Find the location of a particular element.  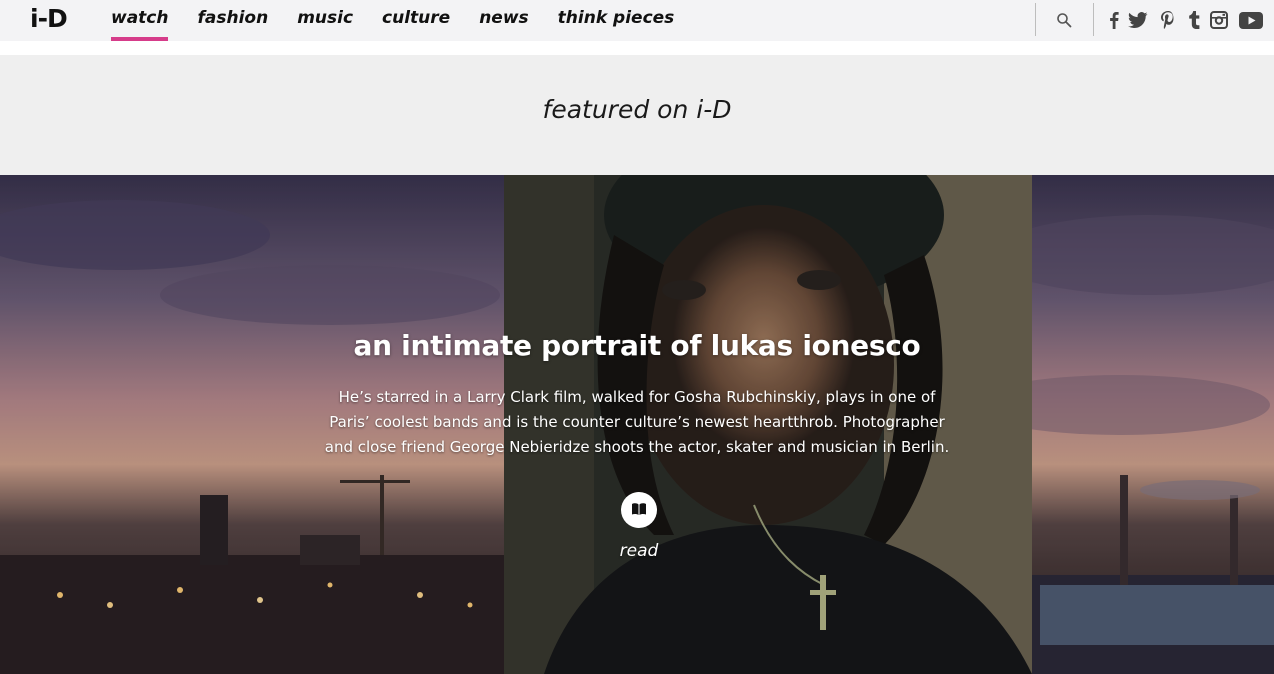

nav-item-watch: watch is located at coordinates (140, 20).